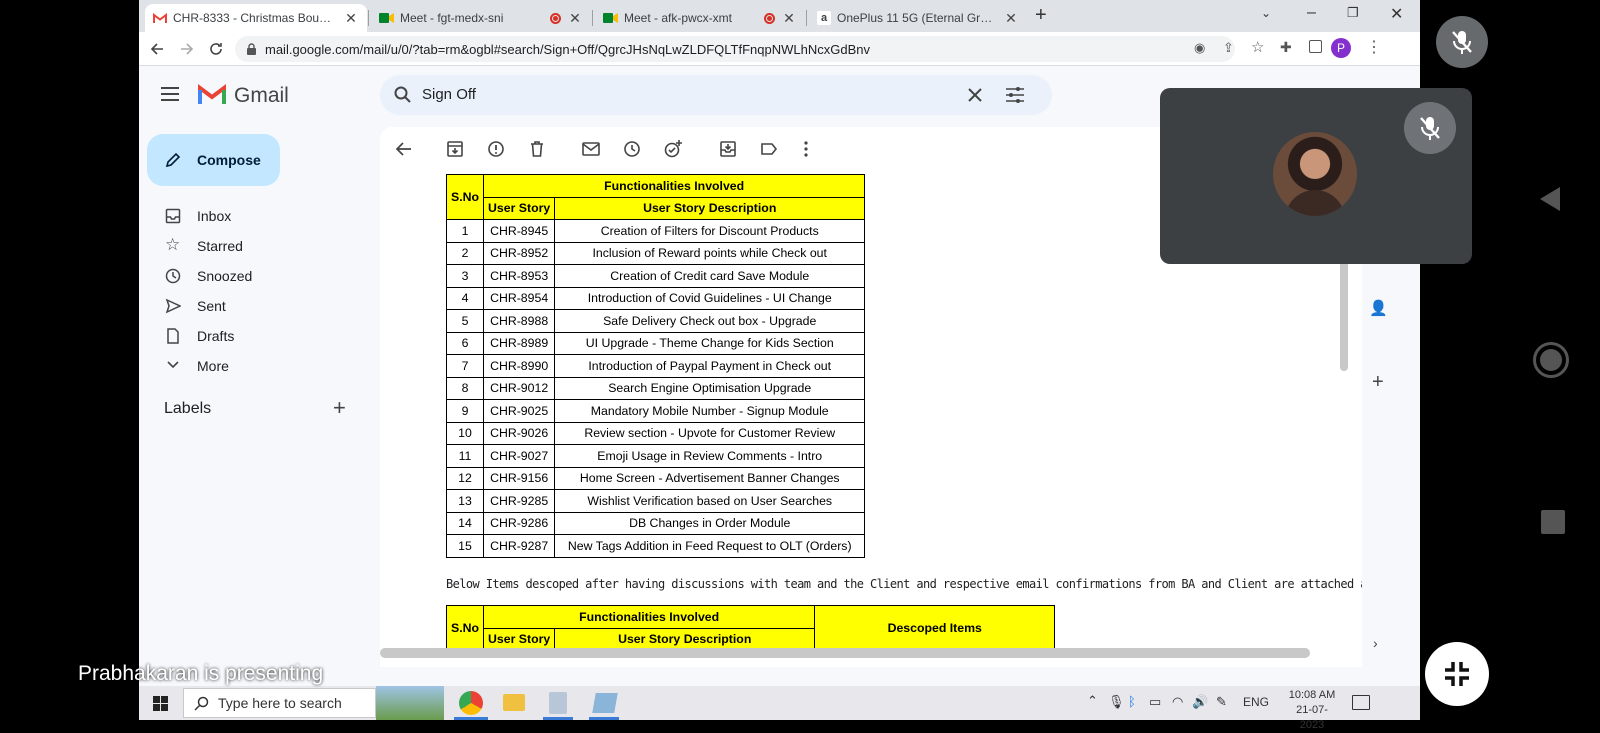 The width and height of the screenshot is (1600, 733). I want to click on tab-search-icon: ⌄, so click(1266, 13).